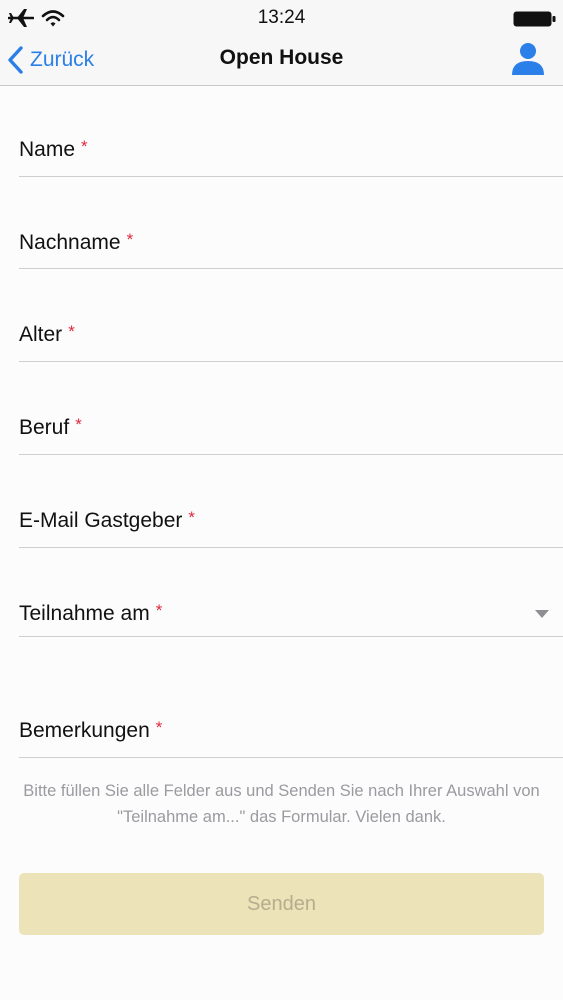 The height and width of the screenshot is (1000, 563). What do you see at coordinates (542, 614) in the screenshot?
I see `dropdown-arrow-icon` at bounding box center [542, 614].